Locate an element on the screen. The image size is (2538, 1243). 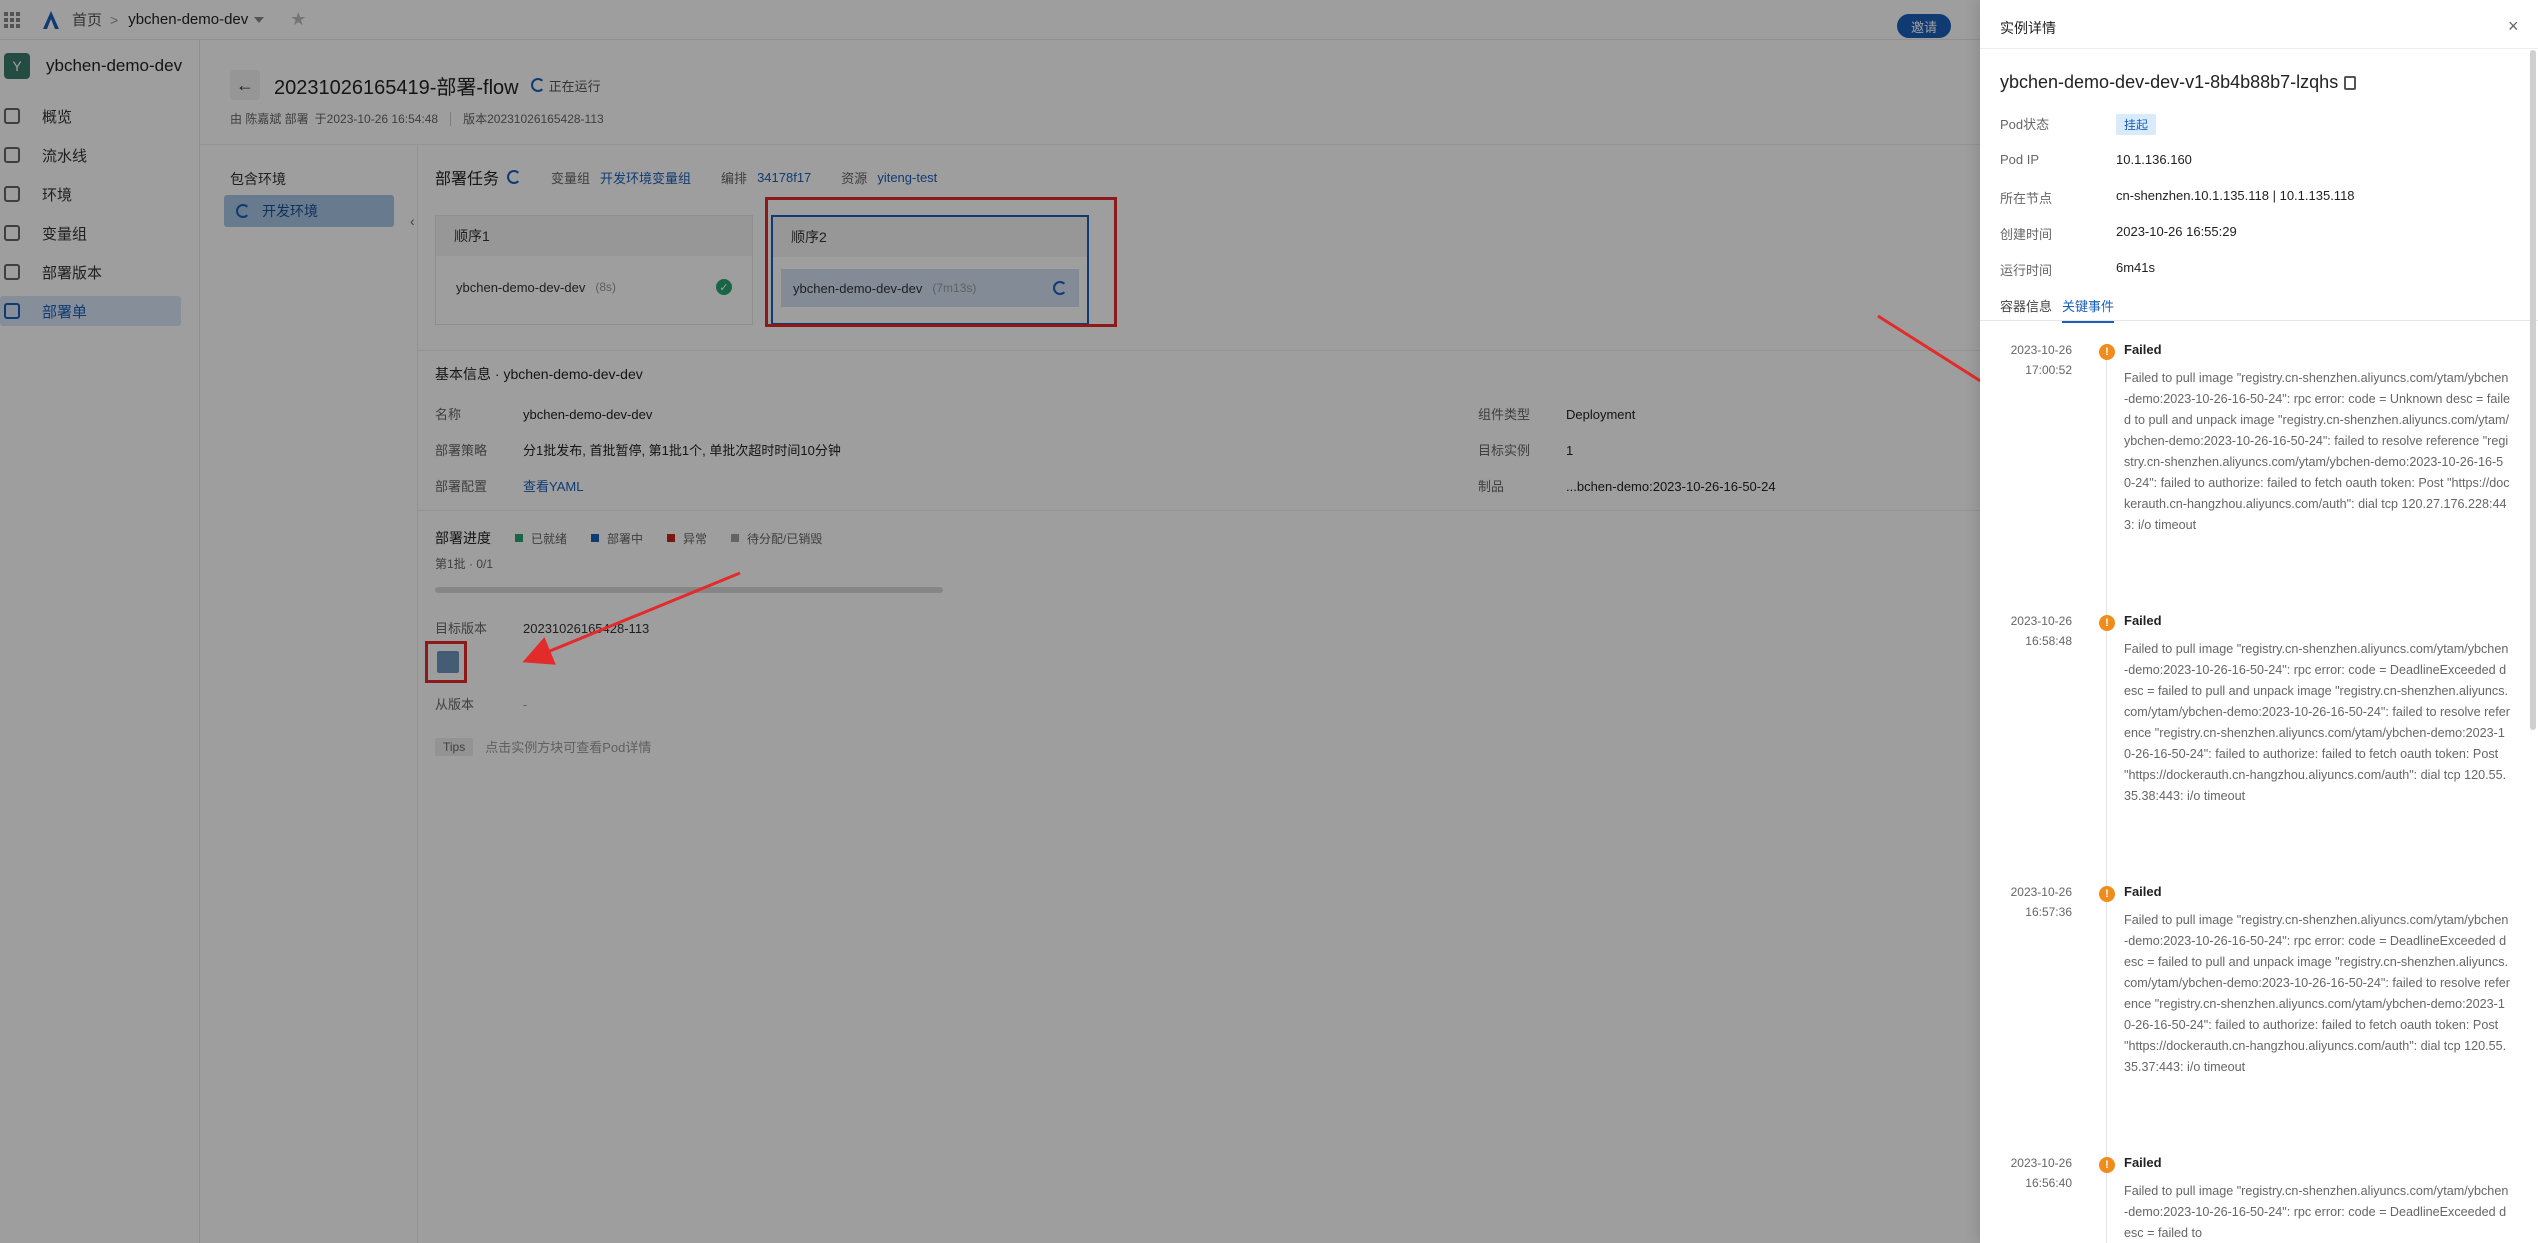
event-date: 2023-10-26 is located at coordinates (2041, 350).